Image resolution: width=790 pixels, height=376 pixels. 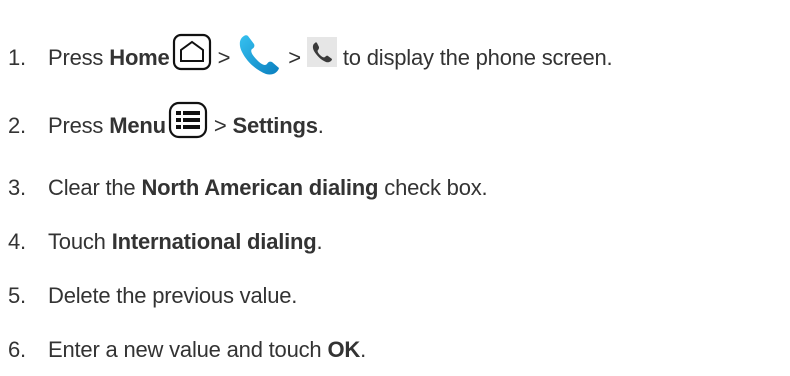 What do you see at coordinates (17, 295) in the screenshot?
I see `step-number: 5.` at bounding box center [17, 295].